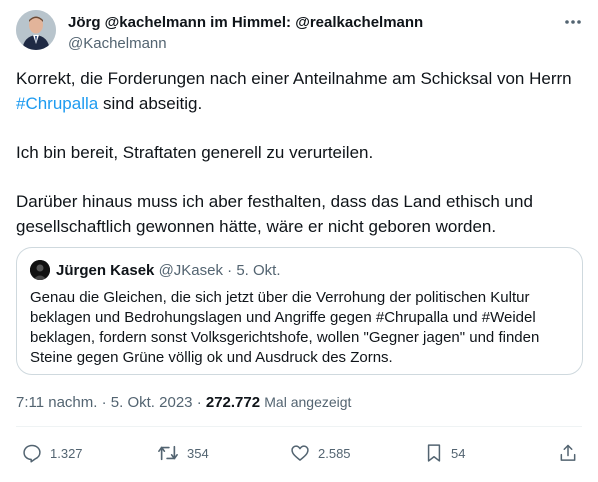  I want to click on author-avatar, so click(36, 30).